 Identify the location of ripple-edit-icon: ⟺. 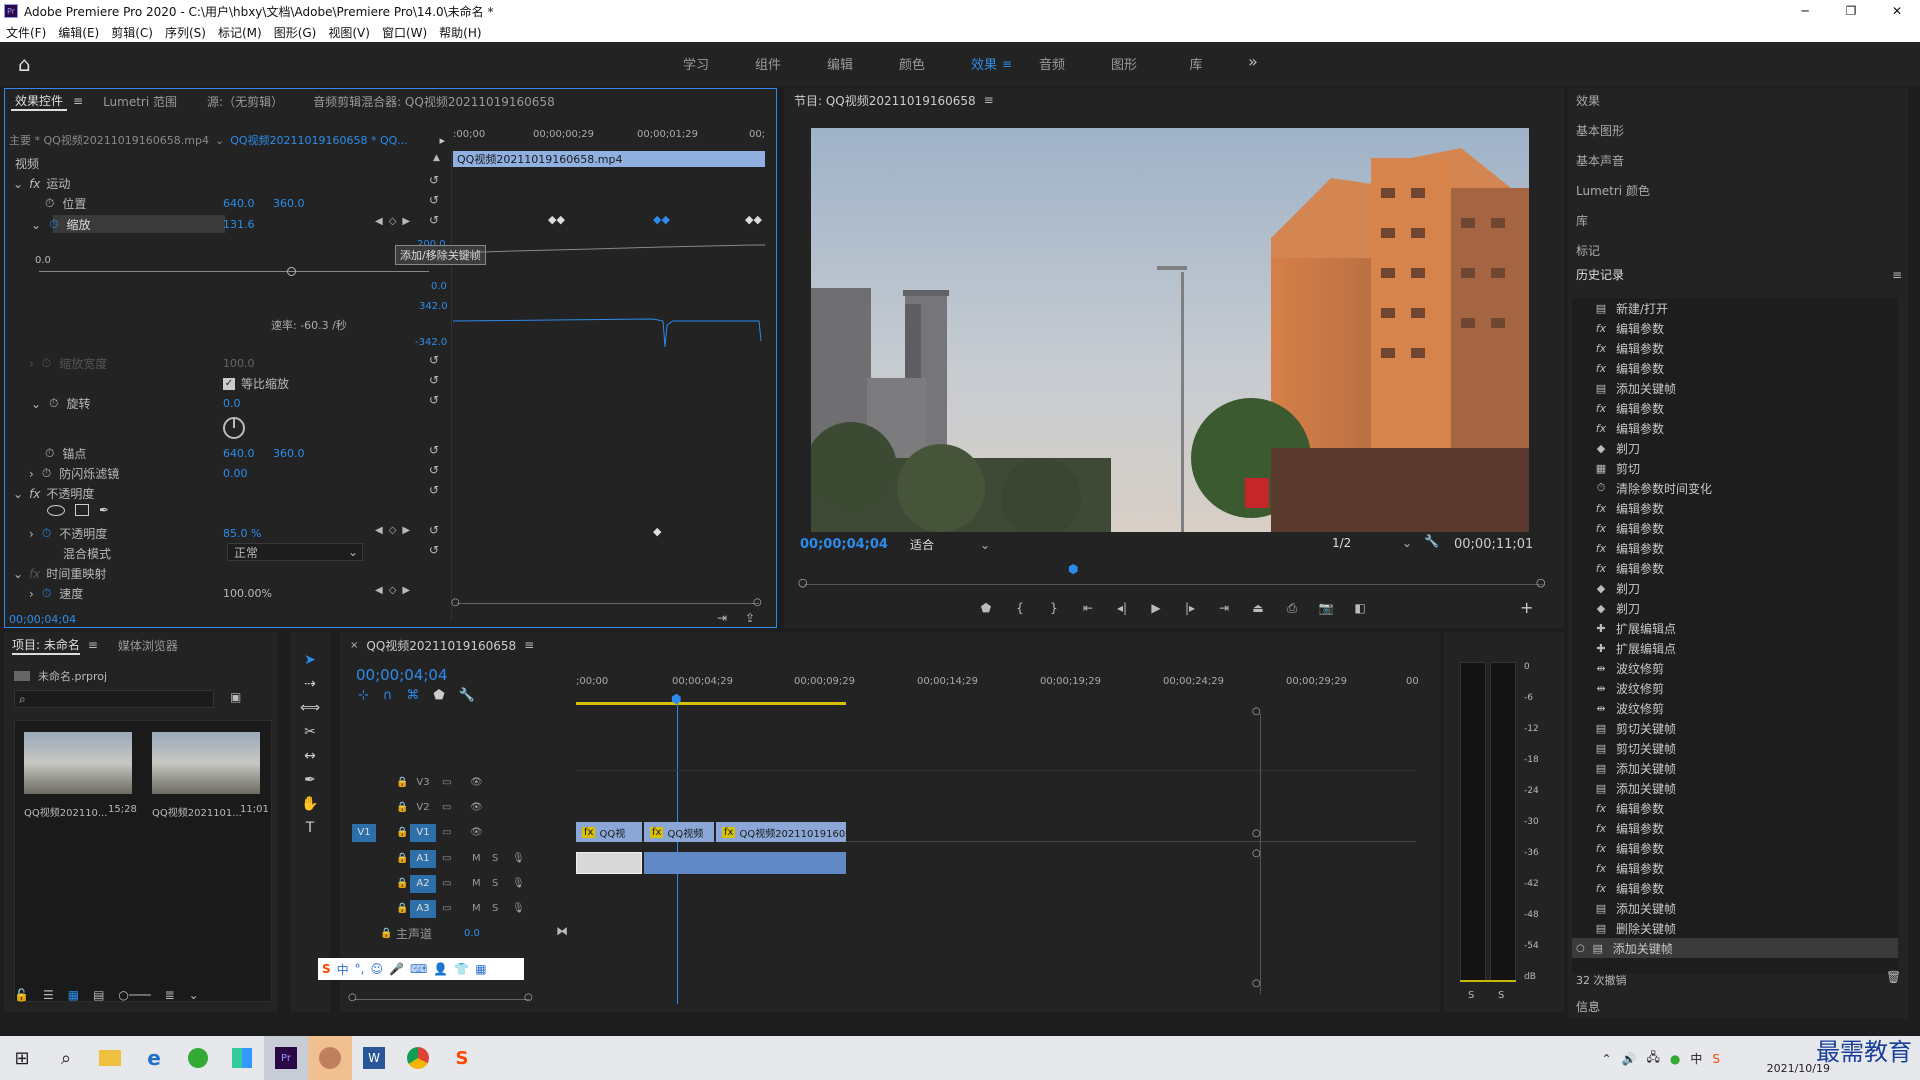
(310, 708).